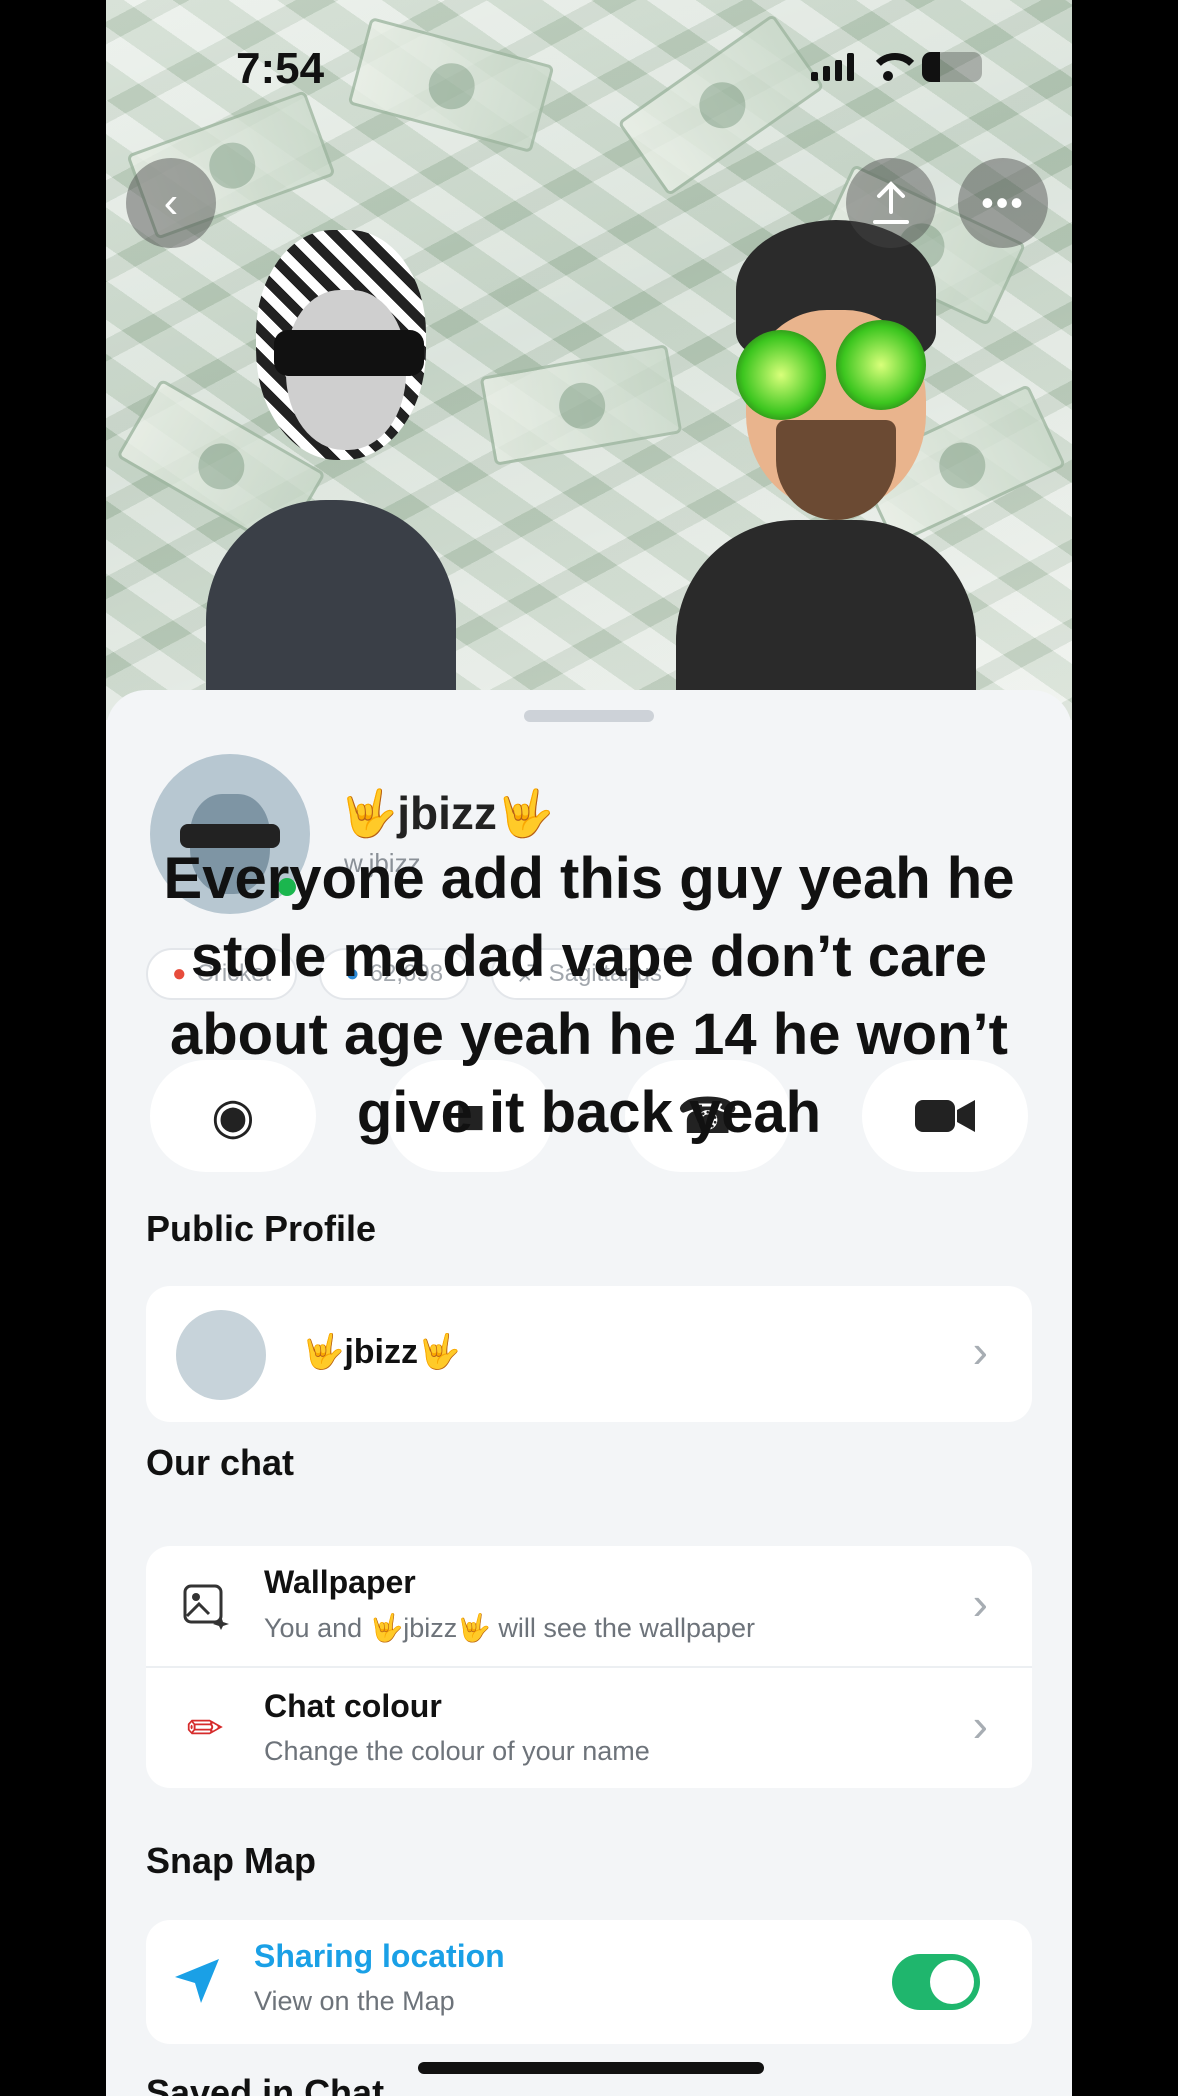 This screenshot has height=2096, width=1178. I want to click on our-chat-title: Our chat, so click(220, 1462).